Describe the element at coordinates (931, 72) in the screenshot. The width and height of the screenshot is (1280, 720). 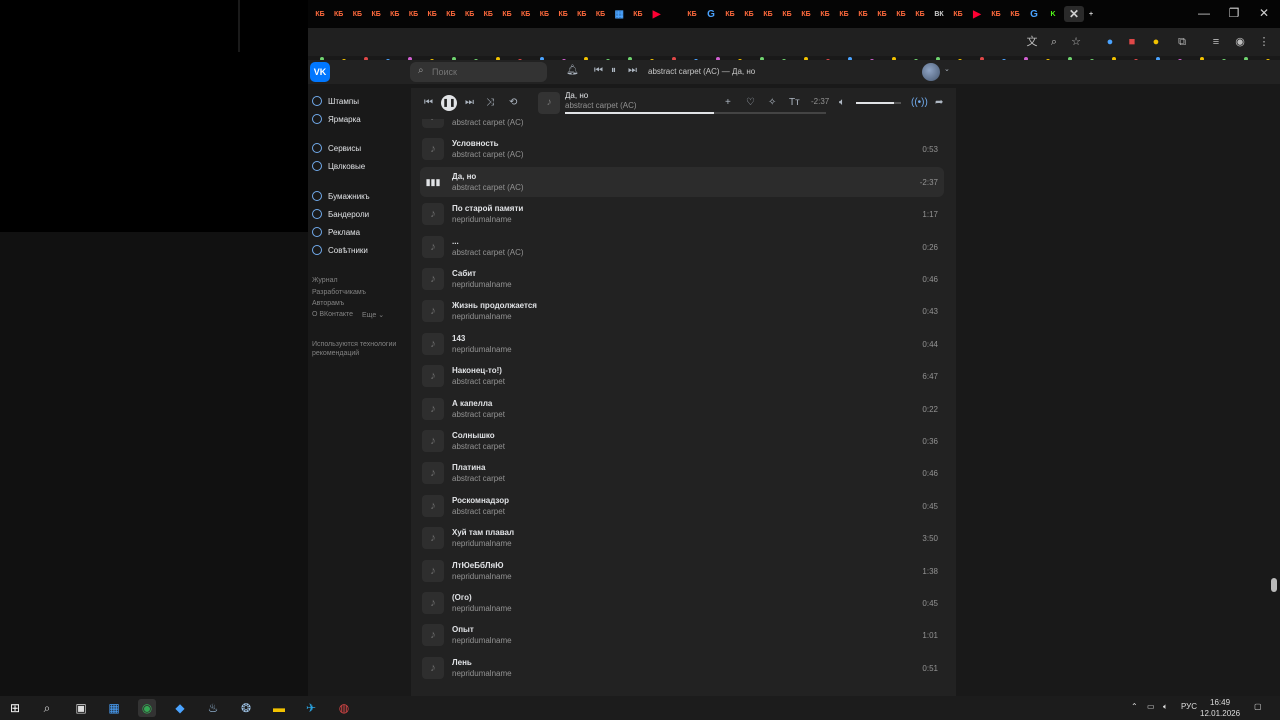
I see `avatar` at that location.